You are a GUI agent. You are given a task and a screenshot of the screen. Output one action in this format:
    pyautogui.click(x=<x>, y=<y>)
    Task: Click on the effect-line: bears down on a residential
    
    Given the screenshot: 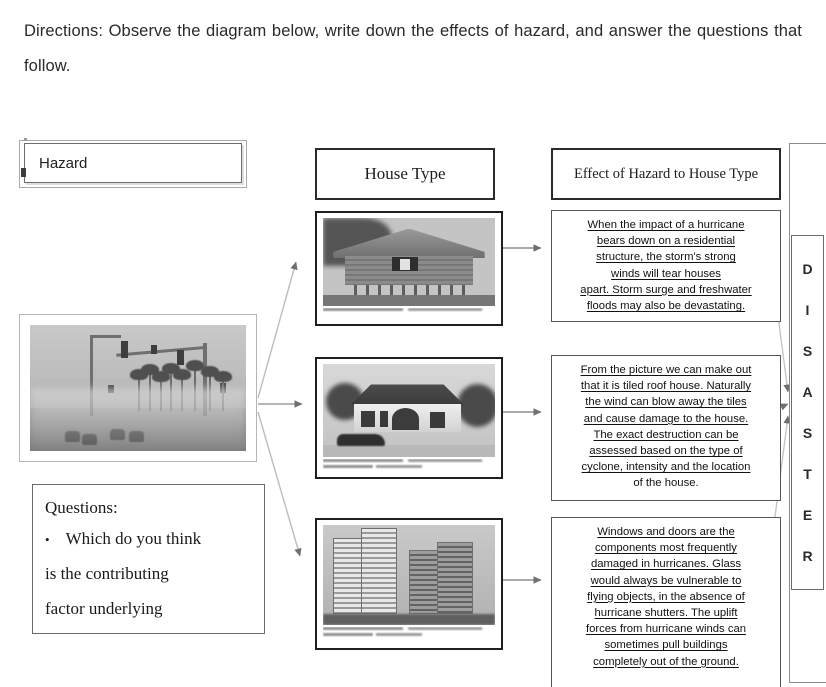 What is the action you would take?
    pyautogui.click(x=666, y=241)
    